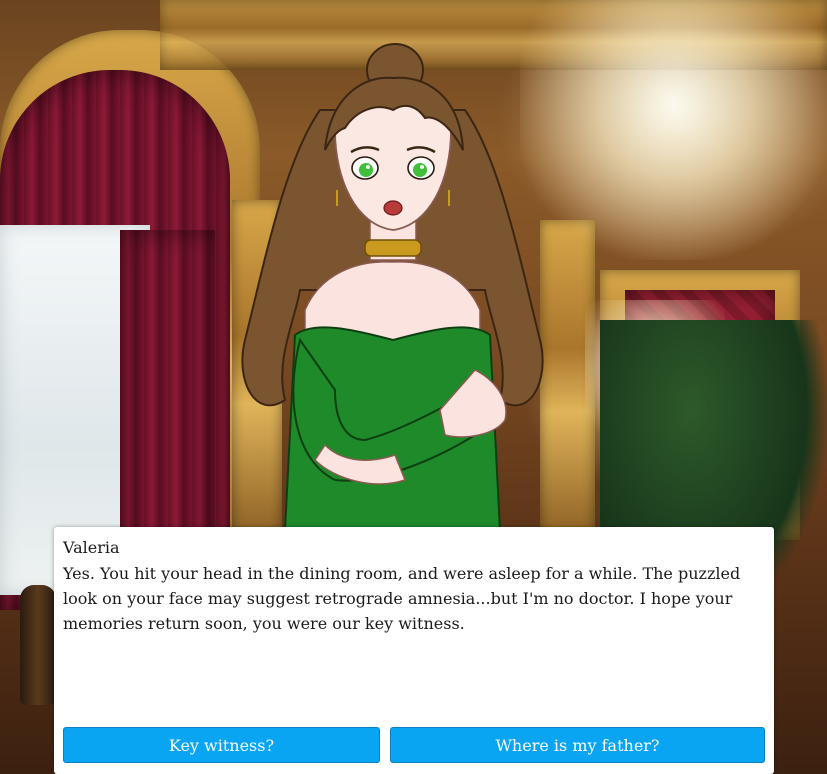 The height and width of the screenshot is (774, 827). What do you see at coordinates (673, 130) in the screenshot?
I see `chandelier-large` at bounding box center [673, 130].